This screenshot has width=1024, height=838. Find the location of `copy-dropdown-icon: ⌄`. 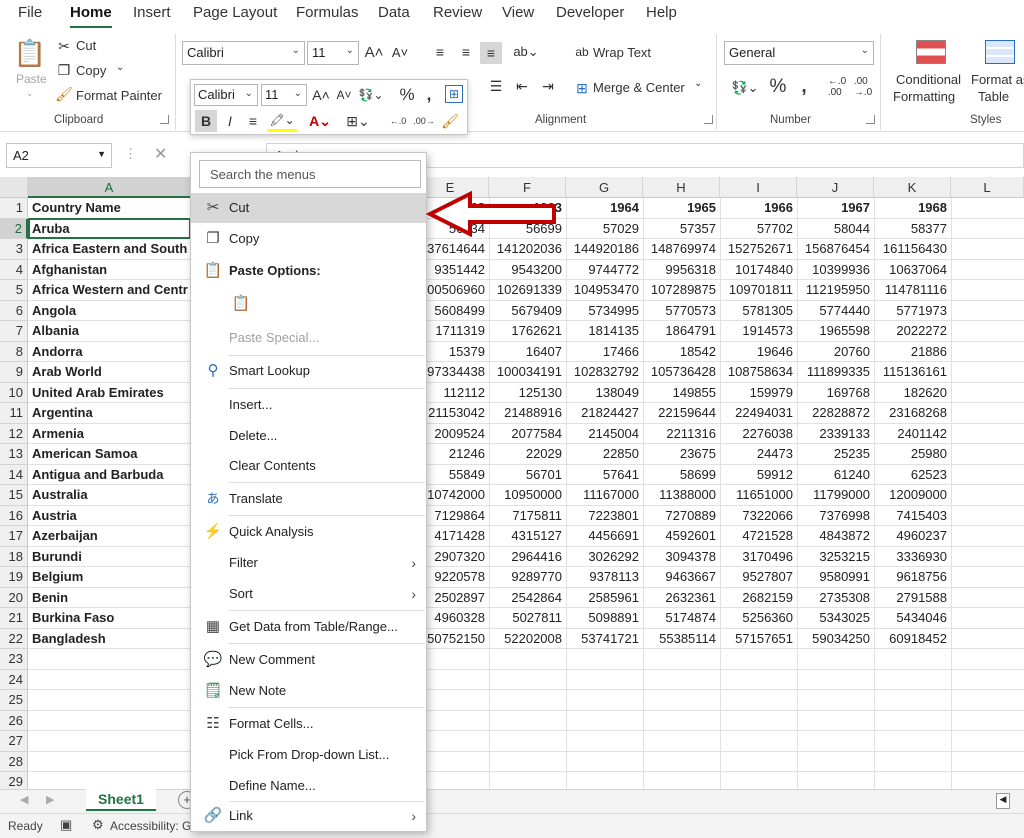

copy-dropdown-icon: ⌄ is located at coordinates (120, 67).